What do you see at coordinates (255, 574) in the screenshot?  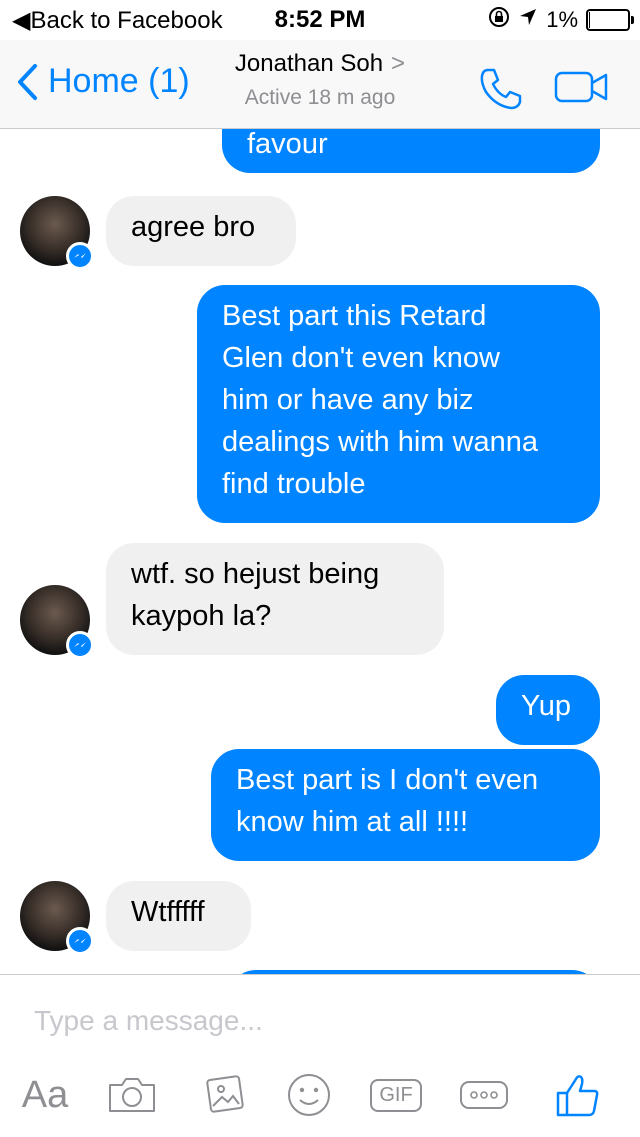 I see `message-line: wtf. so hejust being` at bounding box center [255, 574].